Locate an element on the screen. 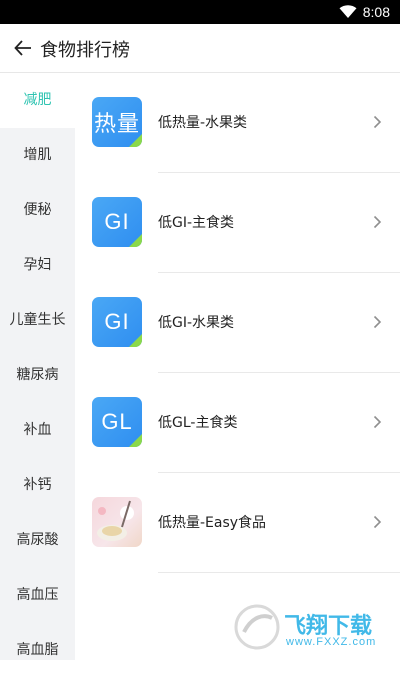 This screenshot has width=400, height=678. list-item: 热量 低热量-水果类 is located at coordinates (237, 123).